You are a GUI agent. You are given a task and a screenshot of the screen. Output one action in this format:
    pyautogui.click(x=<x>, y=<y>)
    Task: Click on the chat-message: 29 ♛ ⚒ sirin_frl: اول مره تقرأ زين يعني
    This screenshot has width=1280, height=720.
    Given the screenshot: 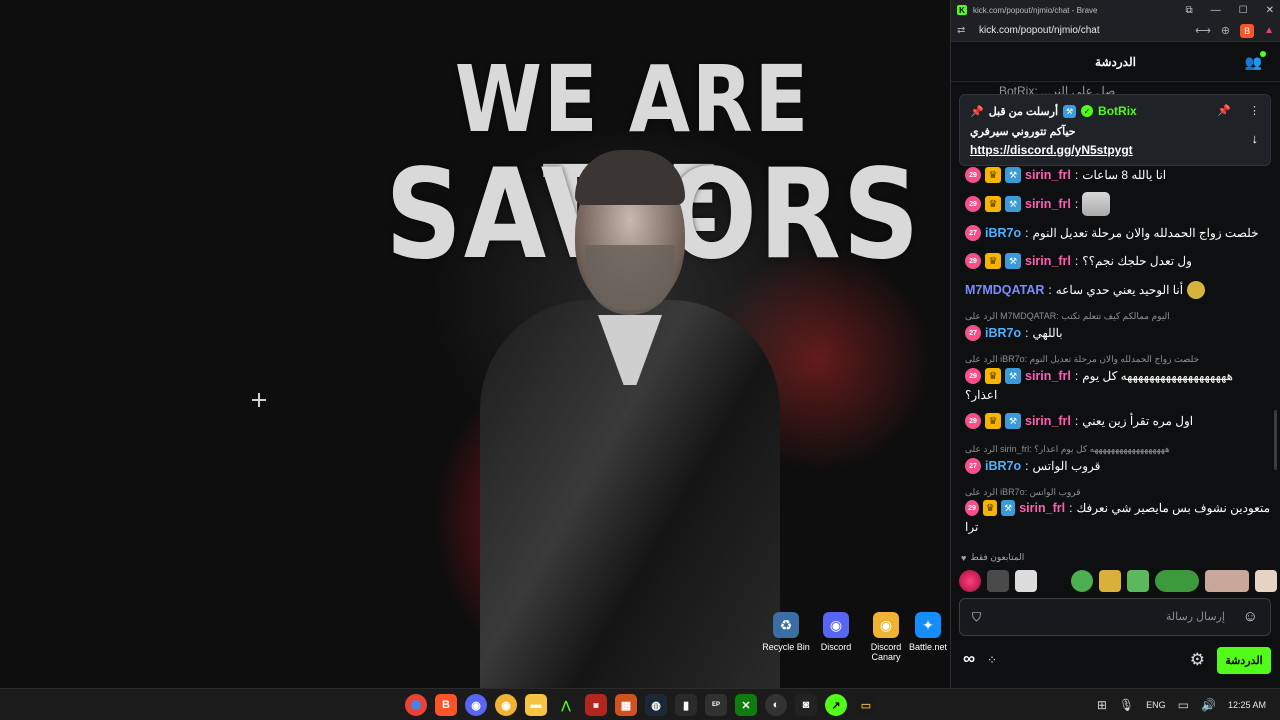 What is the action you would take?
    pyautogui.click(x=1117, y=421)
    